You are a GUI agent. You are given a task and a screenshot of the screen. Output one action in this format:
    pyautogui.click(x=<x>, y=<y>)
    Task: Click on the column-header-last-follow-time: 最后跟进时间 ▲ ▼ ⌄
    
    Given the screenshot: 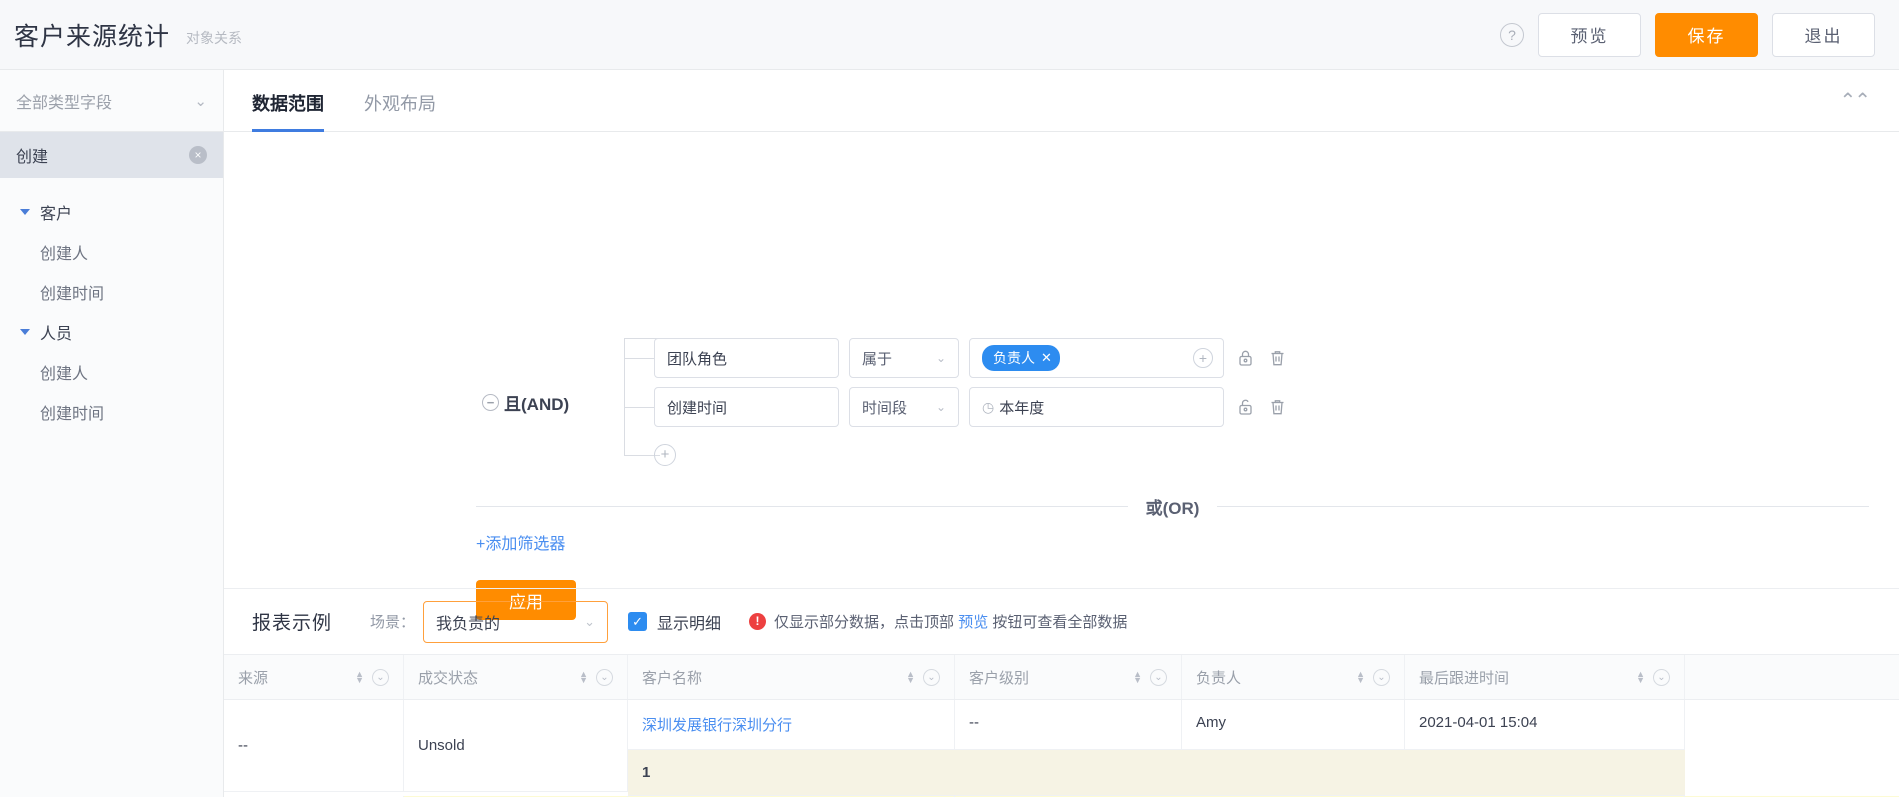 What is the action you would take?
    pyautogui.click(x=1545, y=677)
    